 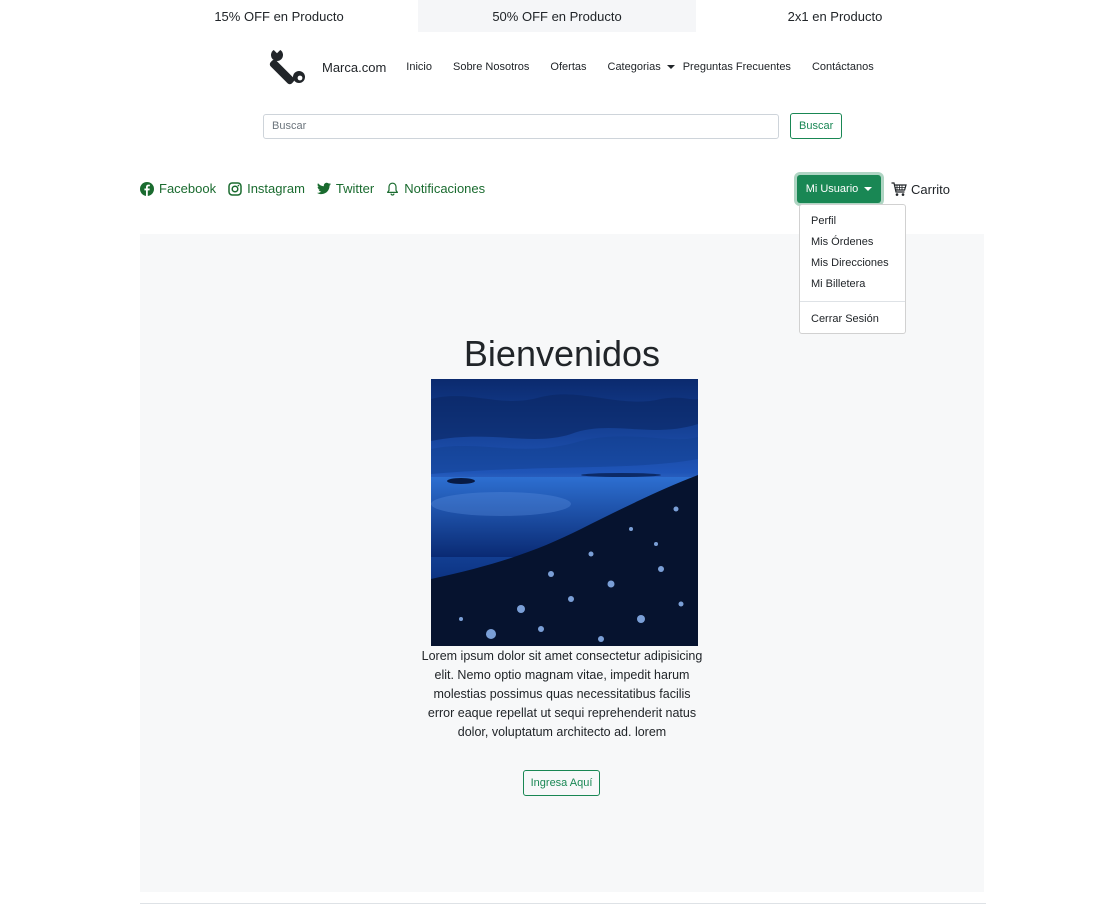 What do you see at coordinates (355, 188) in the screenshot?
I see `twitter-label: Twitter` at bounding box center [355, 188].